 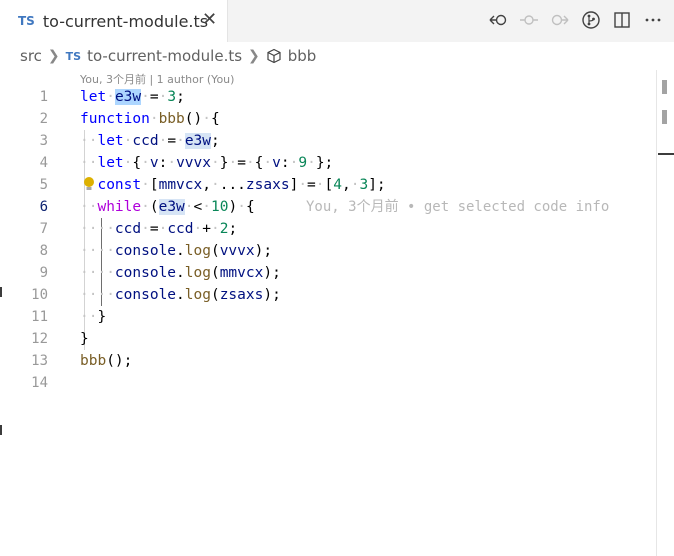 I want to click on code-line: 2 function·bbb()·{, so click(x=328, y=119).